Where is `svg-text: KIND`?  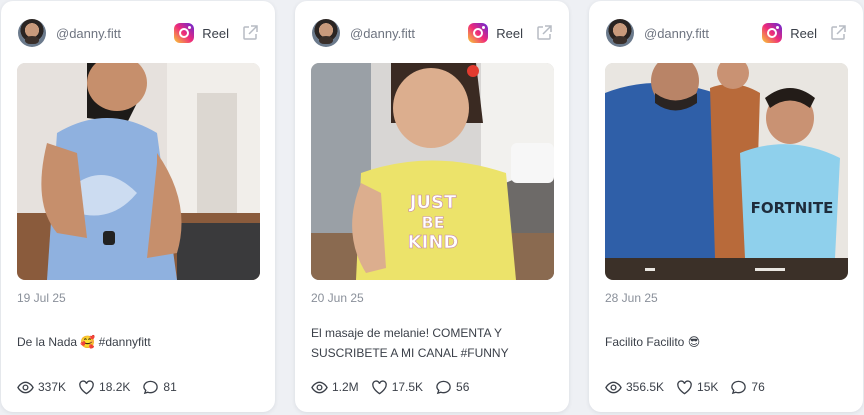 svg-text: KIND is located at coordinates (433, 242).